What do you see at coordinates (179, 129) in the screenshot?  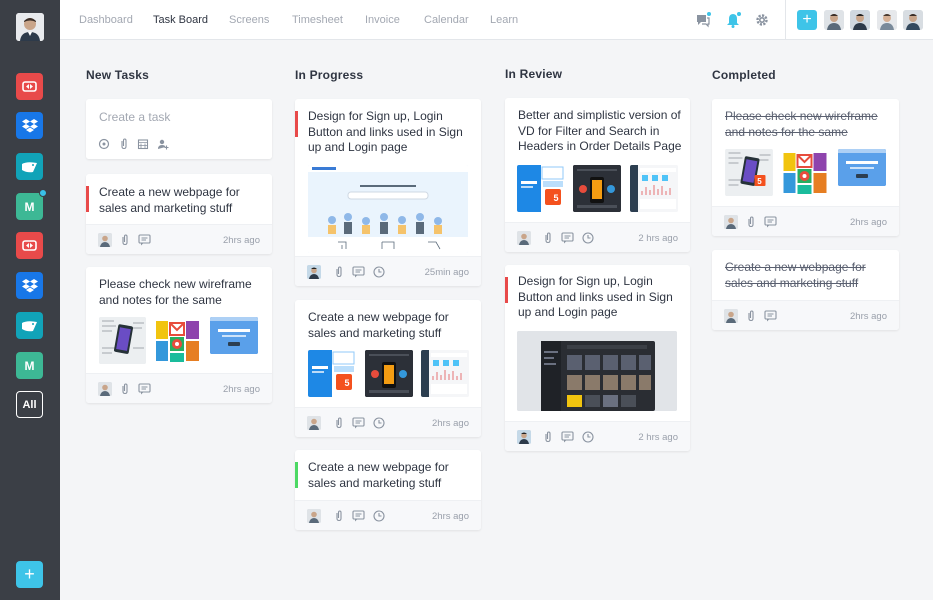 I see `create-task-card: Create a task` at bounding box center [179, 129].